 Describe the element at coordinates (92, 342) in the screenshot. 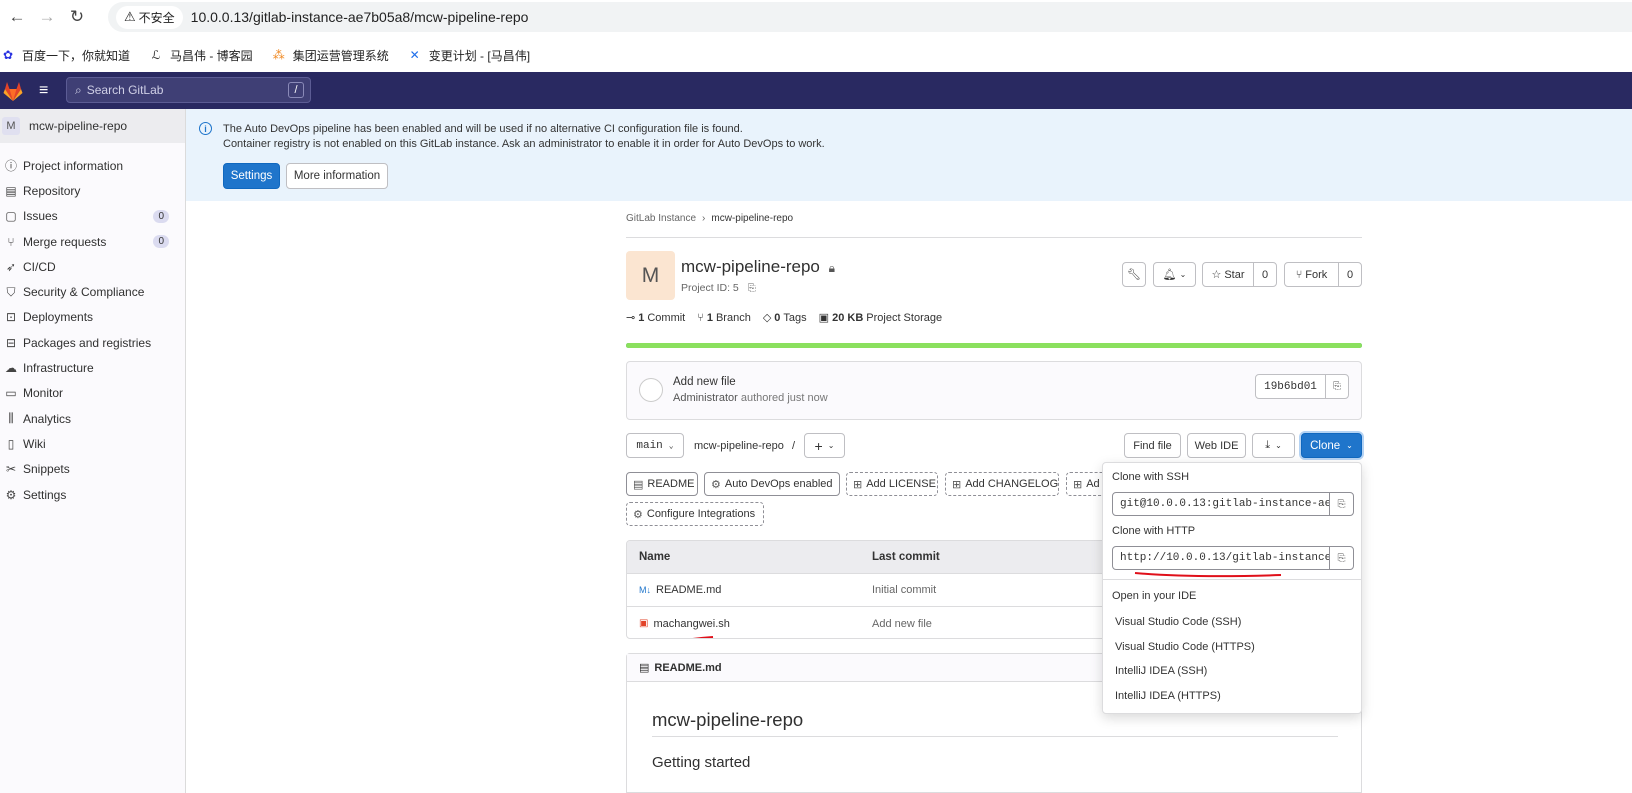

I see `sidebar-item-packages: ⊟ Packages and registries` at that location.